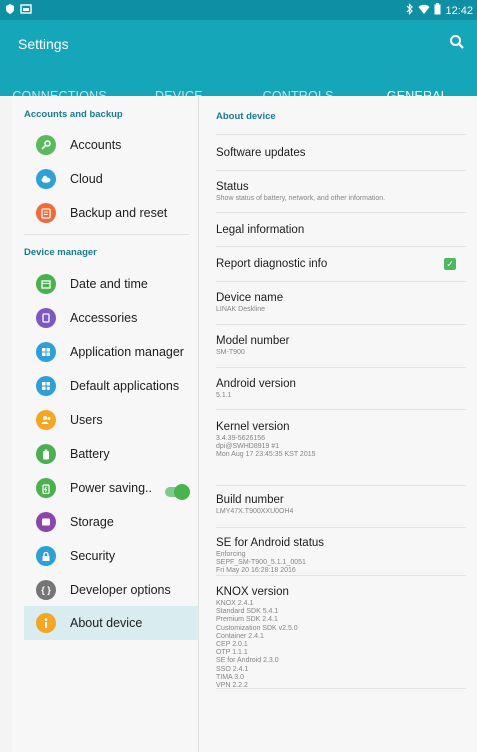  What do you see at coordinates (46, 213) in the screenshot?
I see `backup-icon` at bounding box center [46, 213].